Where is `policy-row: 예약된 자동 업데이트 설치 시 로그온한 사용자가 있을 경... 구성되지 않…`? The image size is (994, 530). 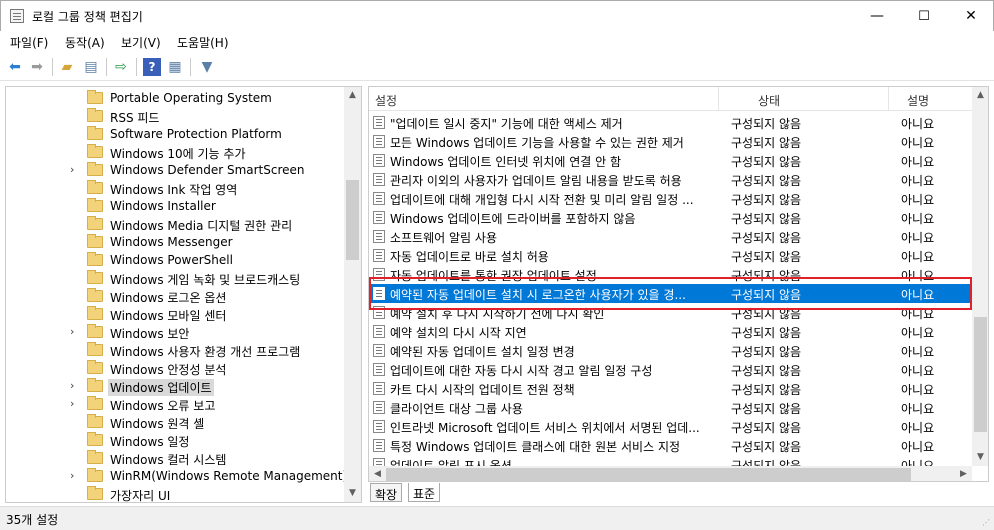 policy-row: 예약된 자동 업데이트 설치 시 로그온한 사용자가 있을 경... 구성되지 않… is located at coordinates (670, 293).